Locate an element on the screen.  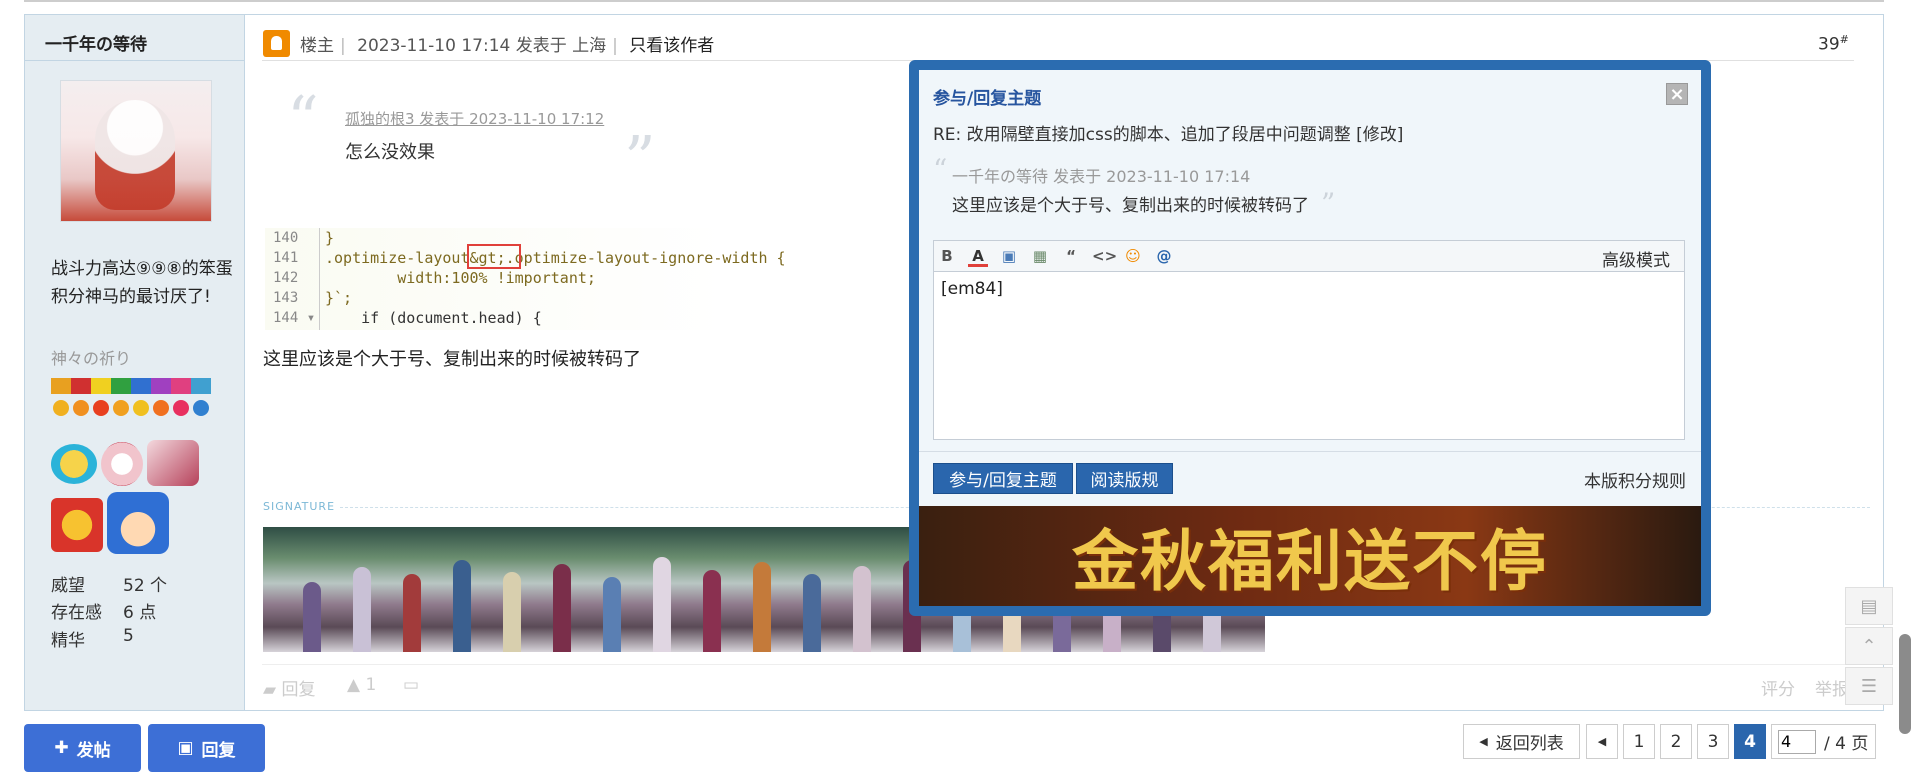
post-time: 2023-11-10 17:14 发表于 上海 is located at coordinates (482, 46).